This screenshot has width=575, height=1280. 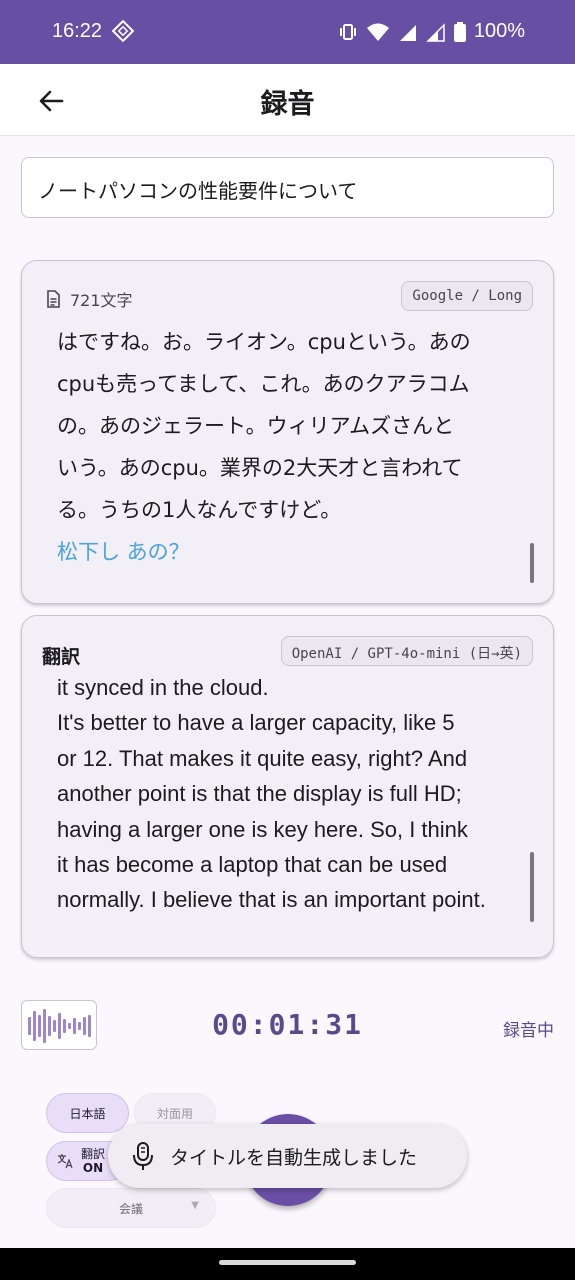 What do you see at coordinates (287, 104) in the screenshot?
I see `page-title: 録音` at bounding box center [287, 104].